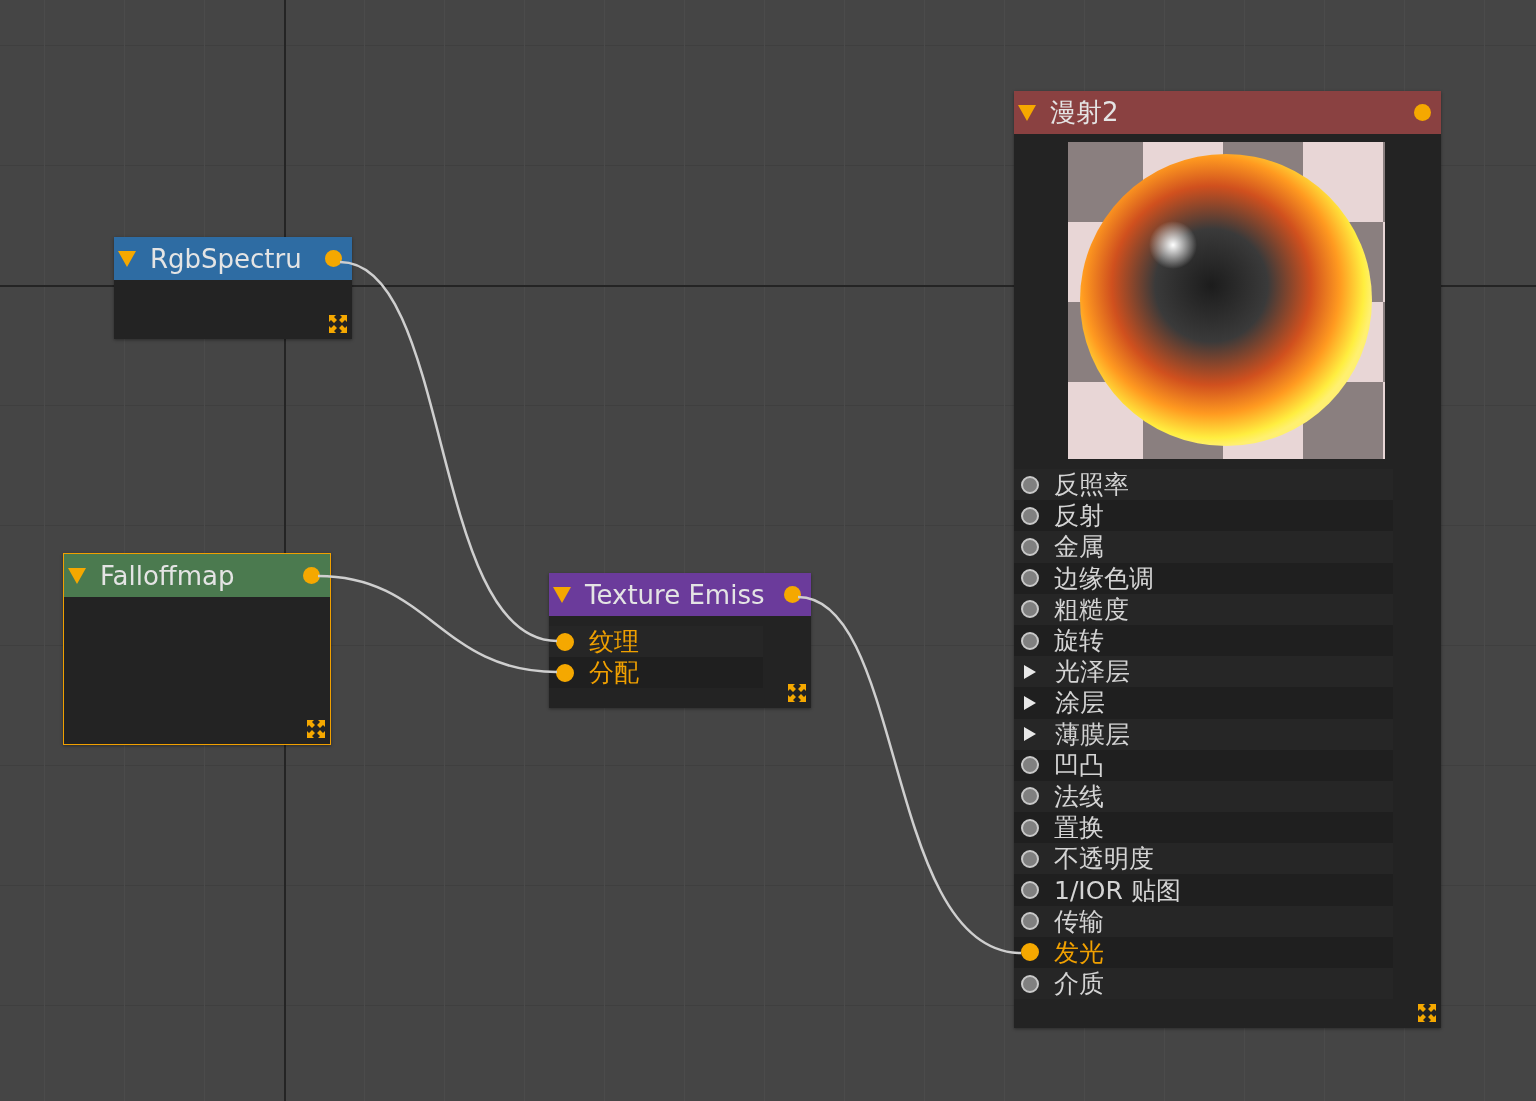 This screenshot has height=1101, width=1536. What do you see at coordinates (1092, 734) in the screenshot?
I see `input-group-label: 薄膜层` at bounding box center [1092, 734].